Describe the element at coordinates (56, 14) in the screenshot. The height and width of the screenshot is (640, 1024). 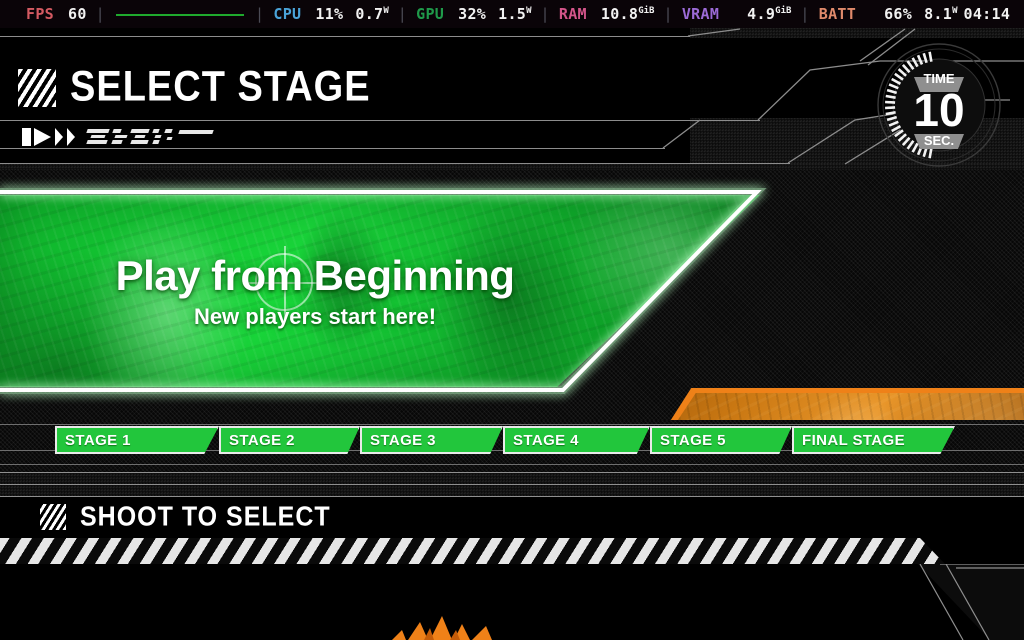
I see `perf-fps-group: FPS 60` at that location.